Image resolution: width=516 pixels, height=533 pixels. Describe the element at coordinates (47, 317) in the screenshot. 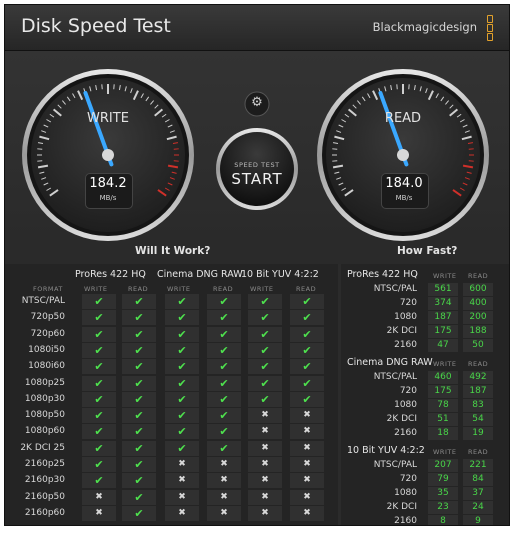

I see `format-row-label: 720p50` at that location.